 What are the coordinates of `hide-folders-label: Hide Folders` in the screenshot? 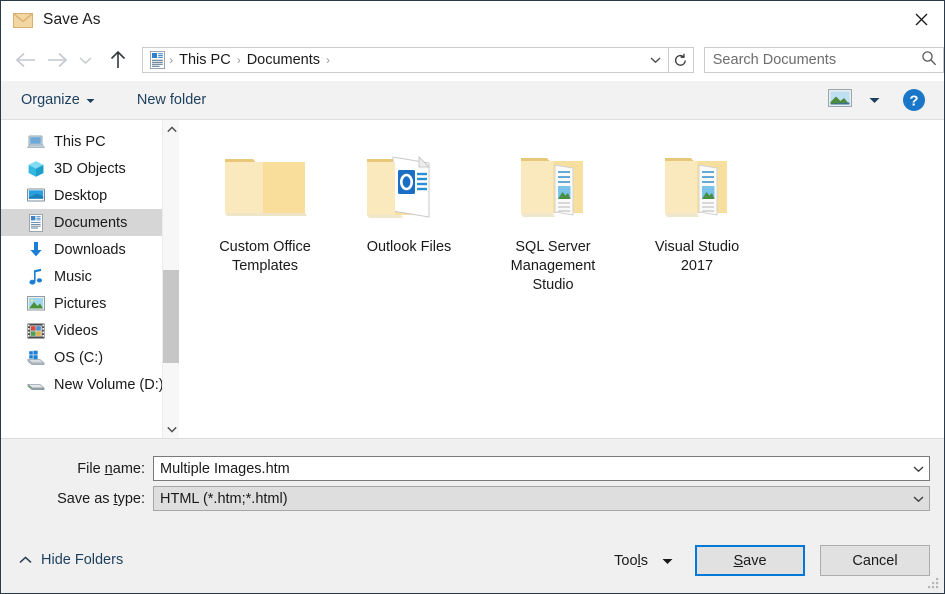 It's located at (82, 560).